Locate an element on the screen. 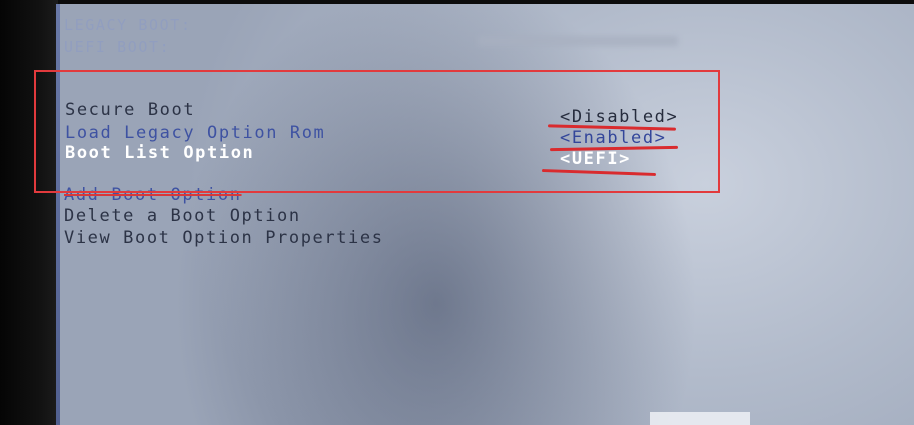  legacy-boot-header: LEGACY BOOT: is located at coordinates (128, 25).